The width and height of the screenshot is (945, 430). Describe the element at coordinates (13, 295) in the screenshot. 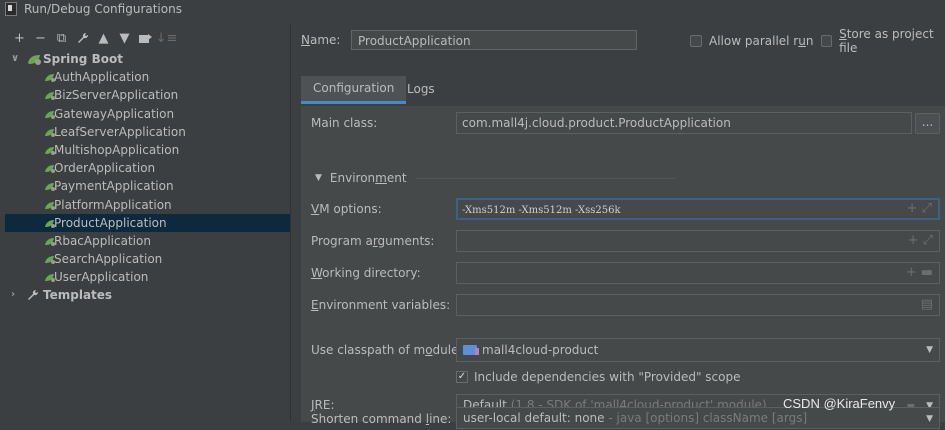

I see `chevron-right-icon: ›` at that location.